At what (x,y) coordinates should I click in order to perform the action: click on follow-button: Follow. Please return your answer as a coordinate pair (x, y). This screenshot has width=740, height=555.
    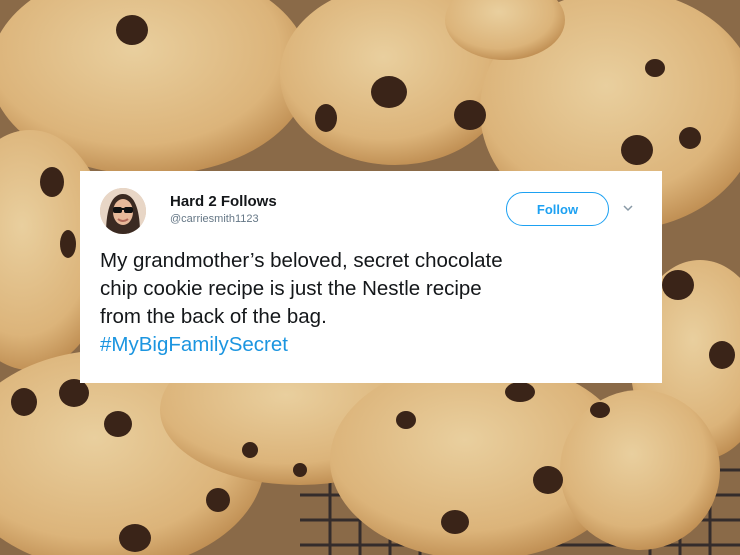
    Looking at the image, I should click on (557, 209).